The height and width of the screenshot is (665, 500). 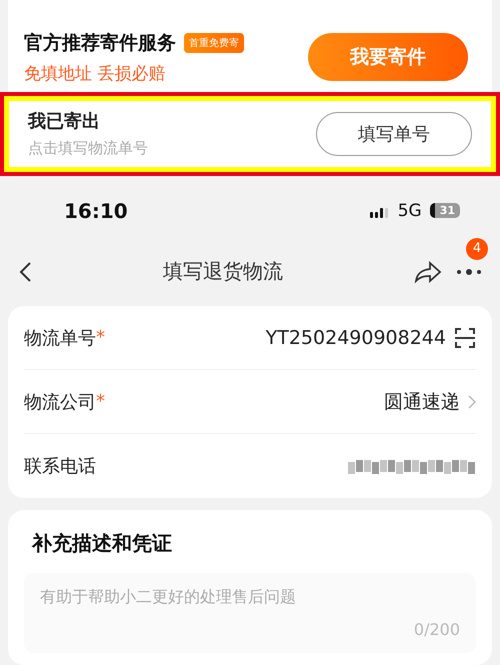 What do you see at coordinates (223, 272) in the screenshot?
I see `page-title: 填写退货物流` at bounding box center [223, 272].